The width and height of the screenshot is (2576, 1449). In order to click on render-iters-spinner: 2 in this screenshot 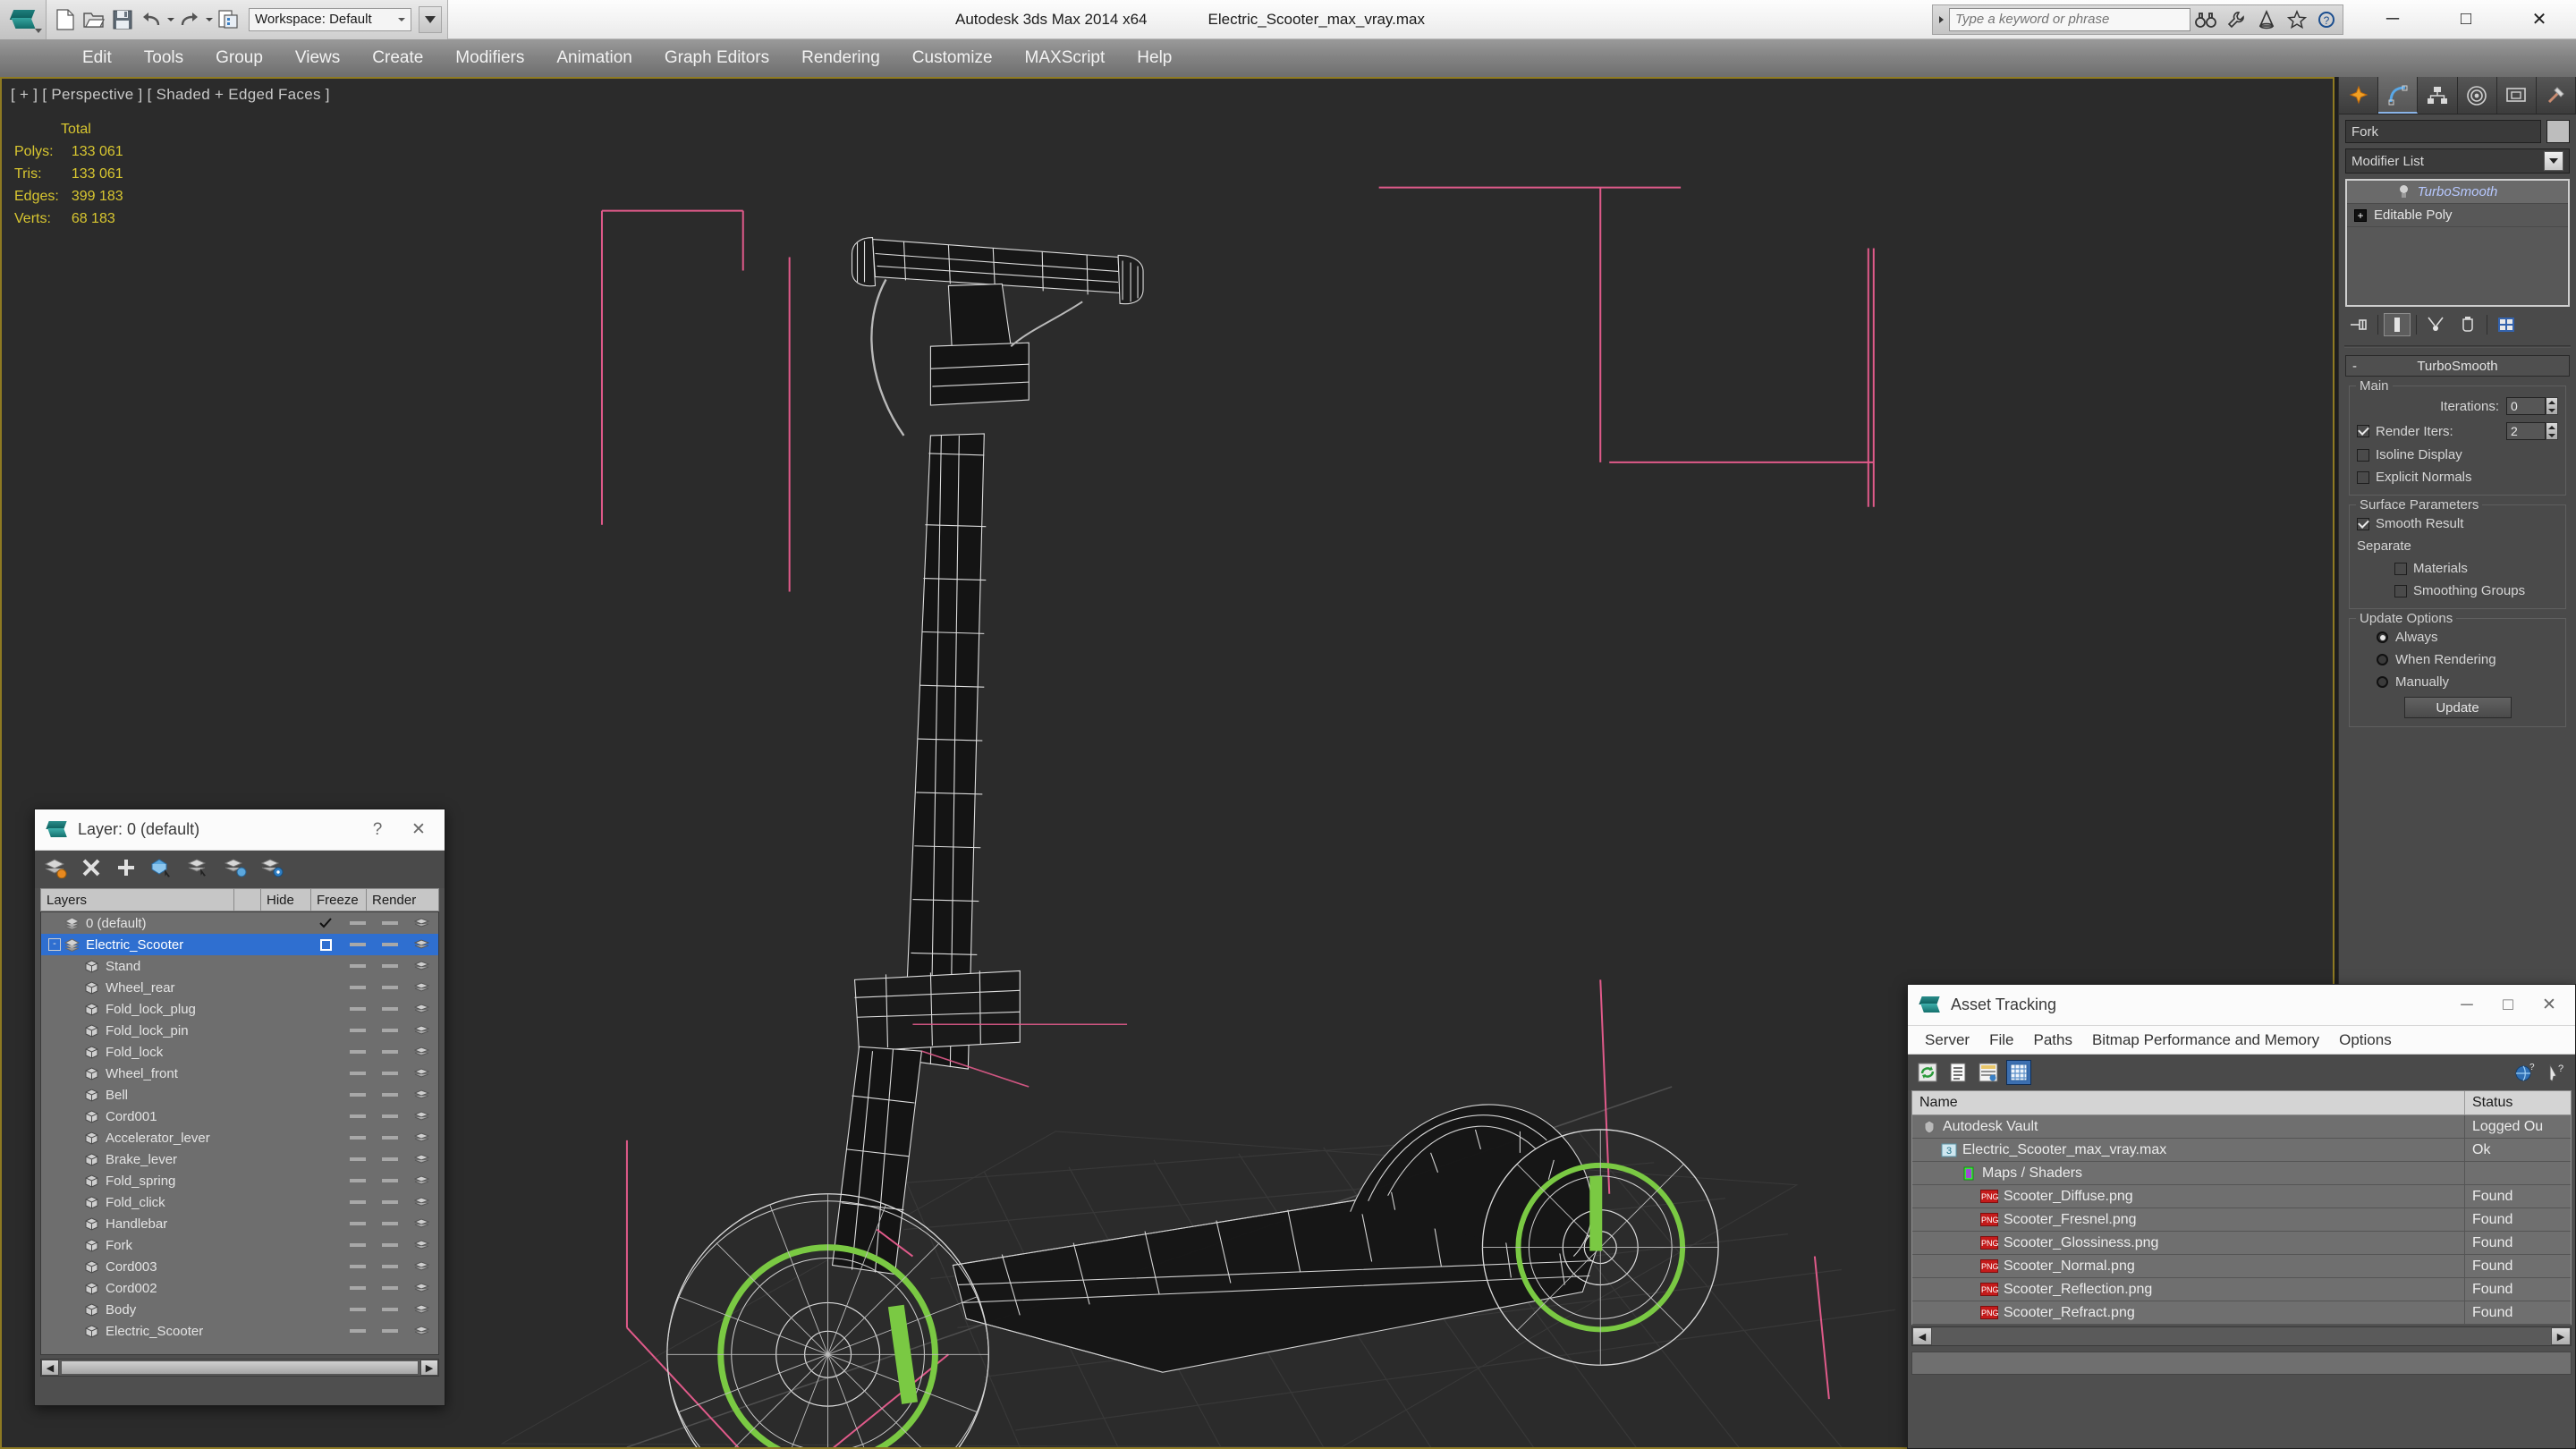, I will do `click(2532, 431)`.